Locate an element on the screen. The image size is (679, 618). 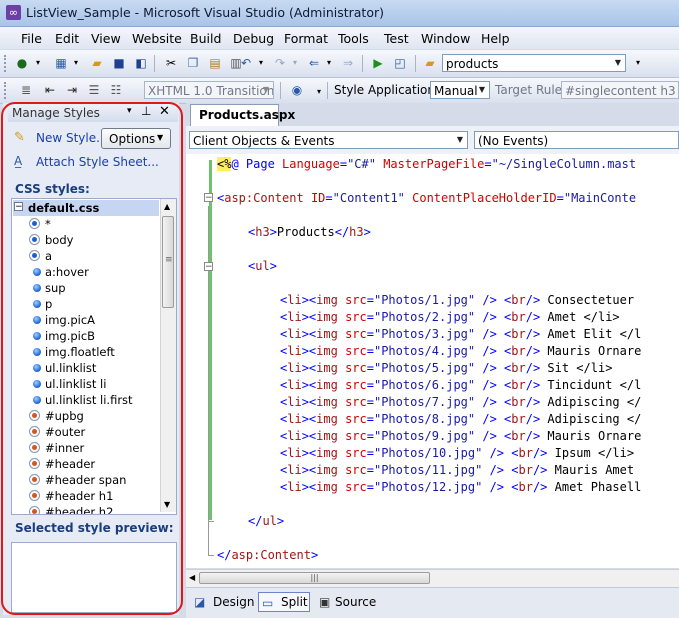
indent-icon: ⇥ is located at coordinates (72, 90).